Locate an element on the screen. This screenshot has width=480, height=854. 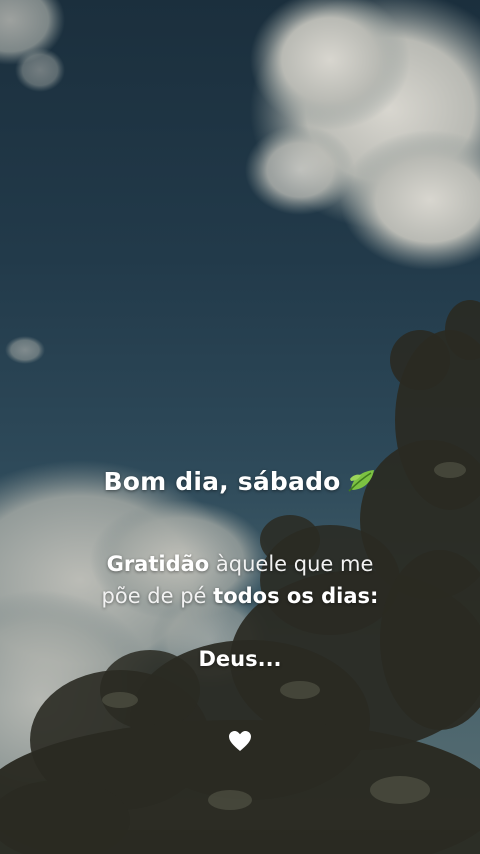
message-line-1-rest: àquele que me is located at coordinates (294, 564).